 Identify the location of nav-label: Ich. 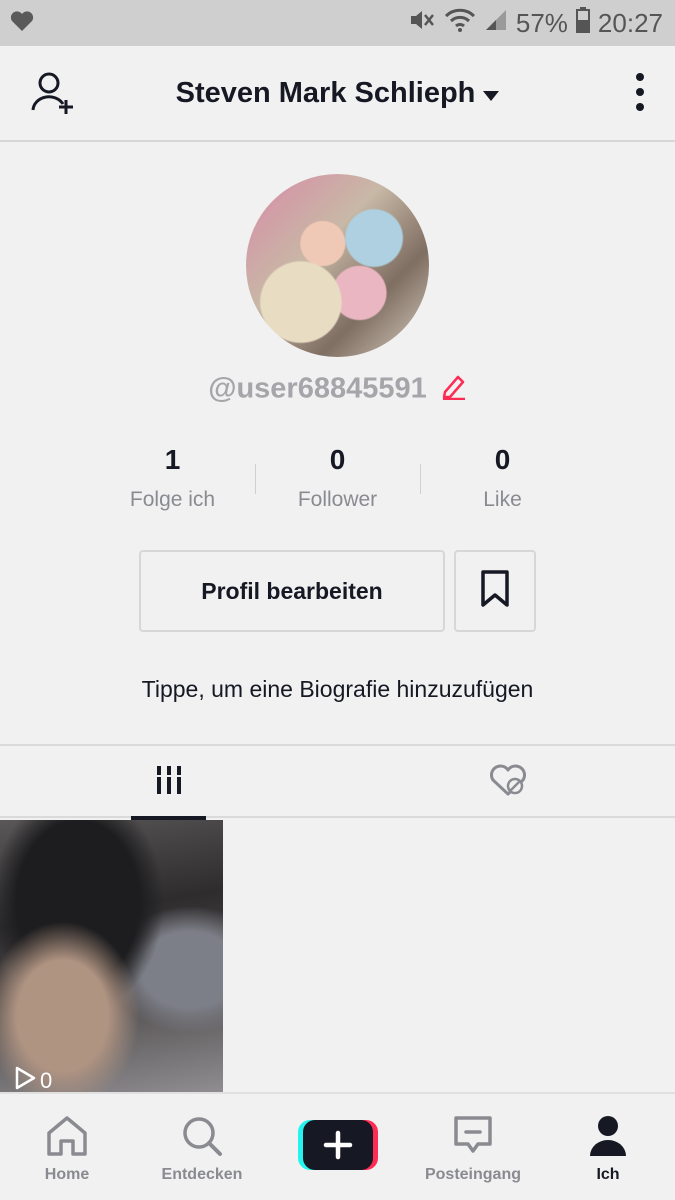
(608, 1174).